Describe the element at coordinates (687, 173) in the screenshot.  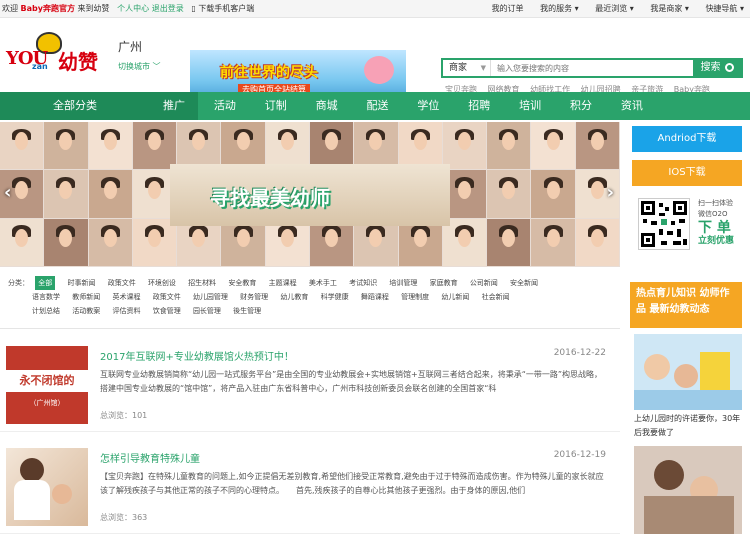
I see `ios-download-button: IOS下载` at that location.